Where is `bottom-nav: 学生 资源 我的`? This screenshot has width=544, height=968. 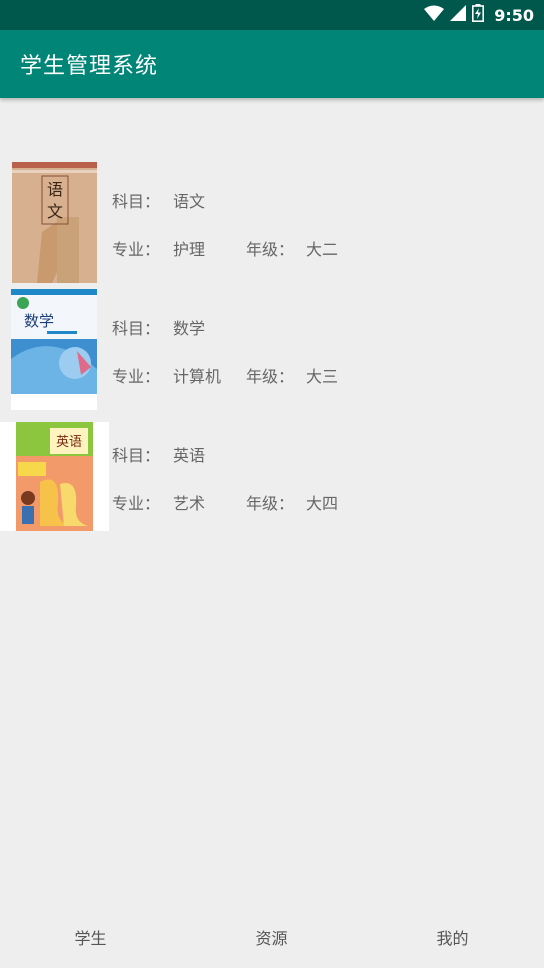
bottom-nav: 学生 资源 我的 is located at coordinates (272, 936).